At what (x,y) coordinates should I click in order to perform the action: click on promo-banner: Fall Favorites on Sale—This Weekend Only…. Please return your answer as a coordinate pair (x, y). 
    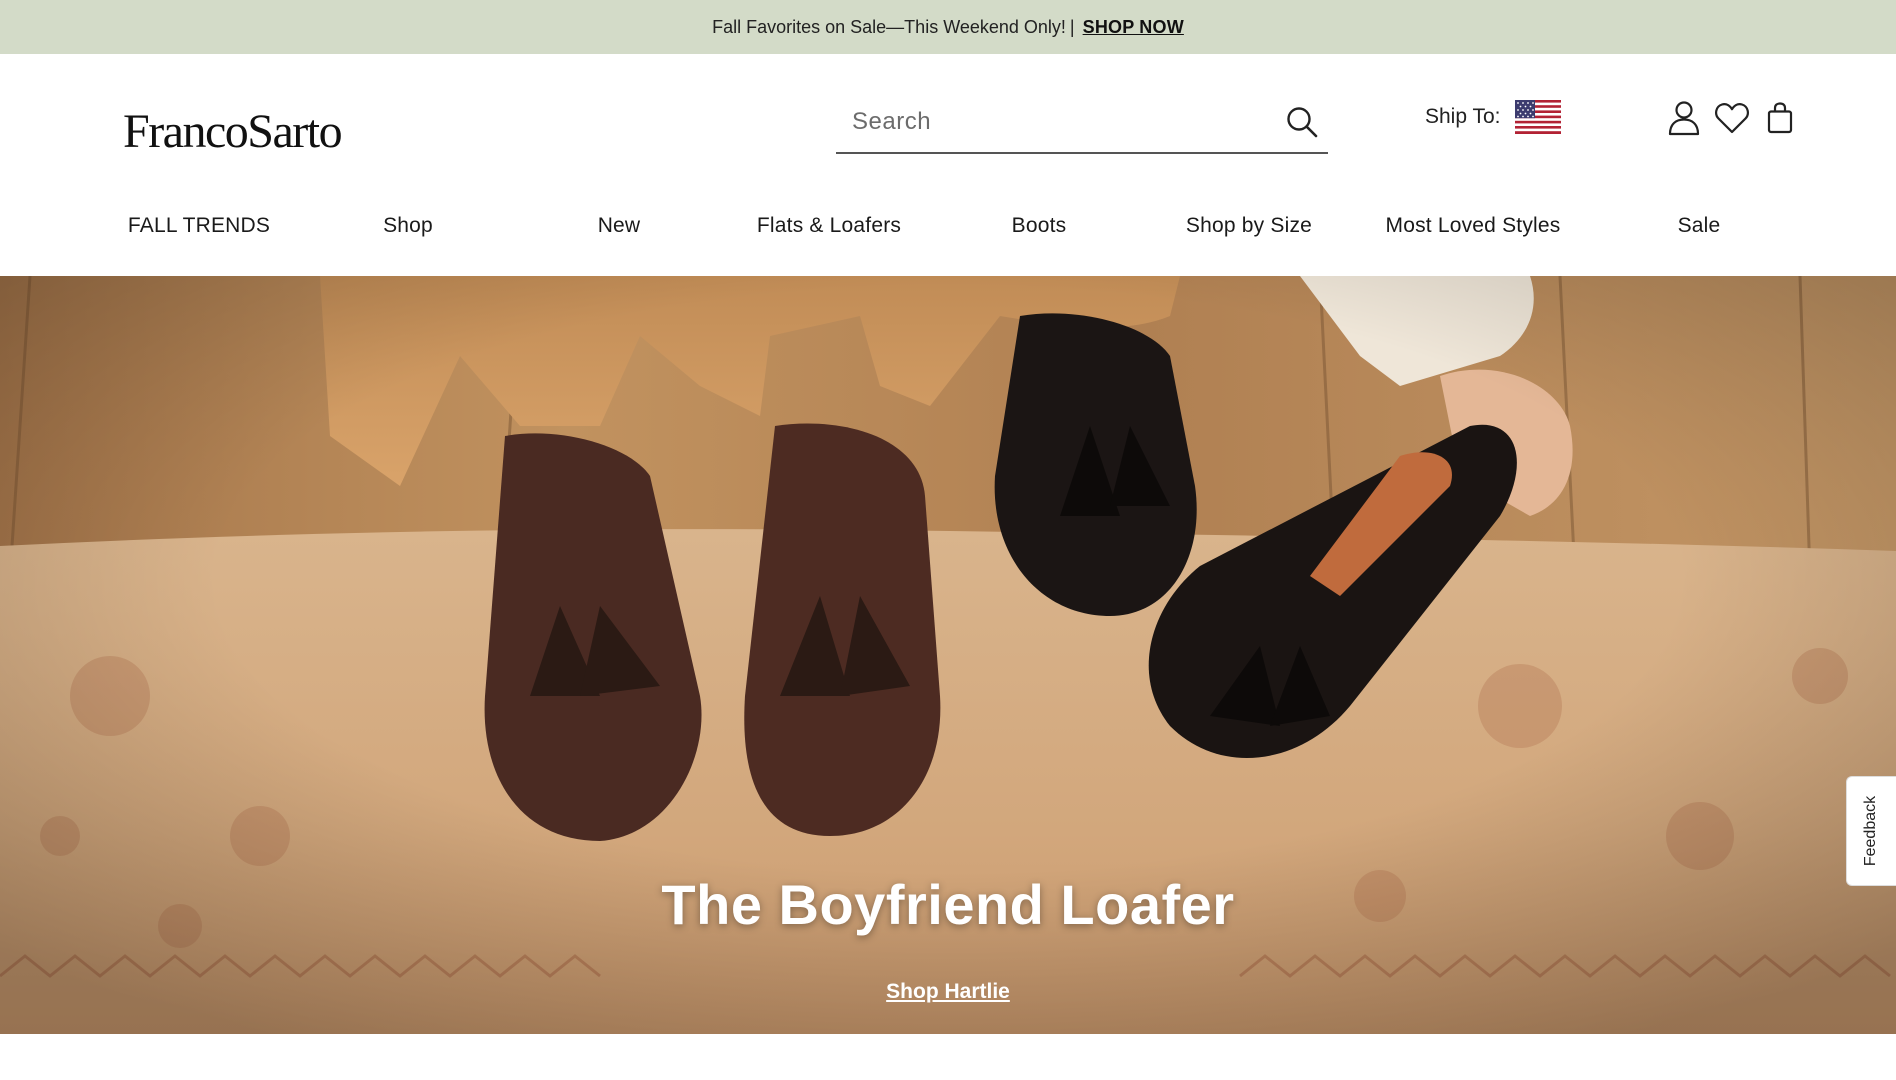
    Looking at the image, I should click on (948, 27).